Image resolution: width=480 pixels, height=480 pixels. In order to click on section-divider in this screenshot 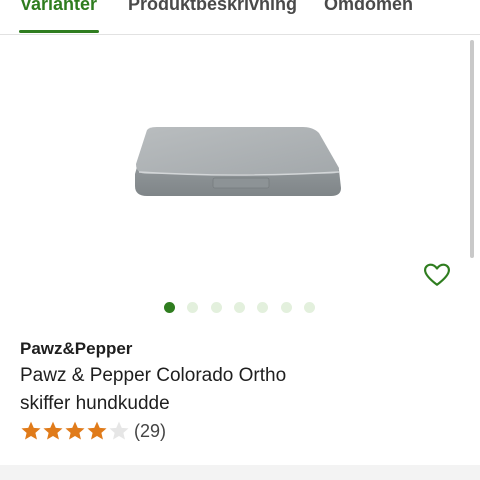, I will do `click(240, 472)`.